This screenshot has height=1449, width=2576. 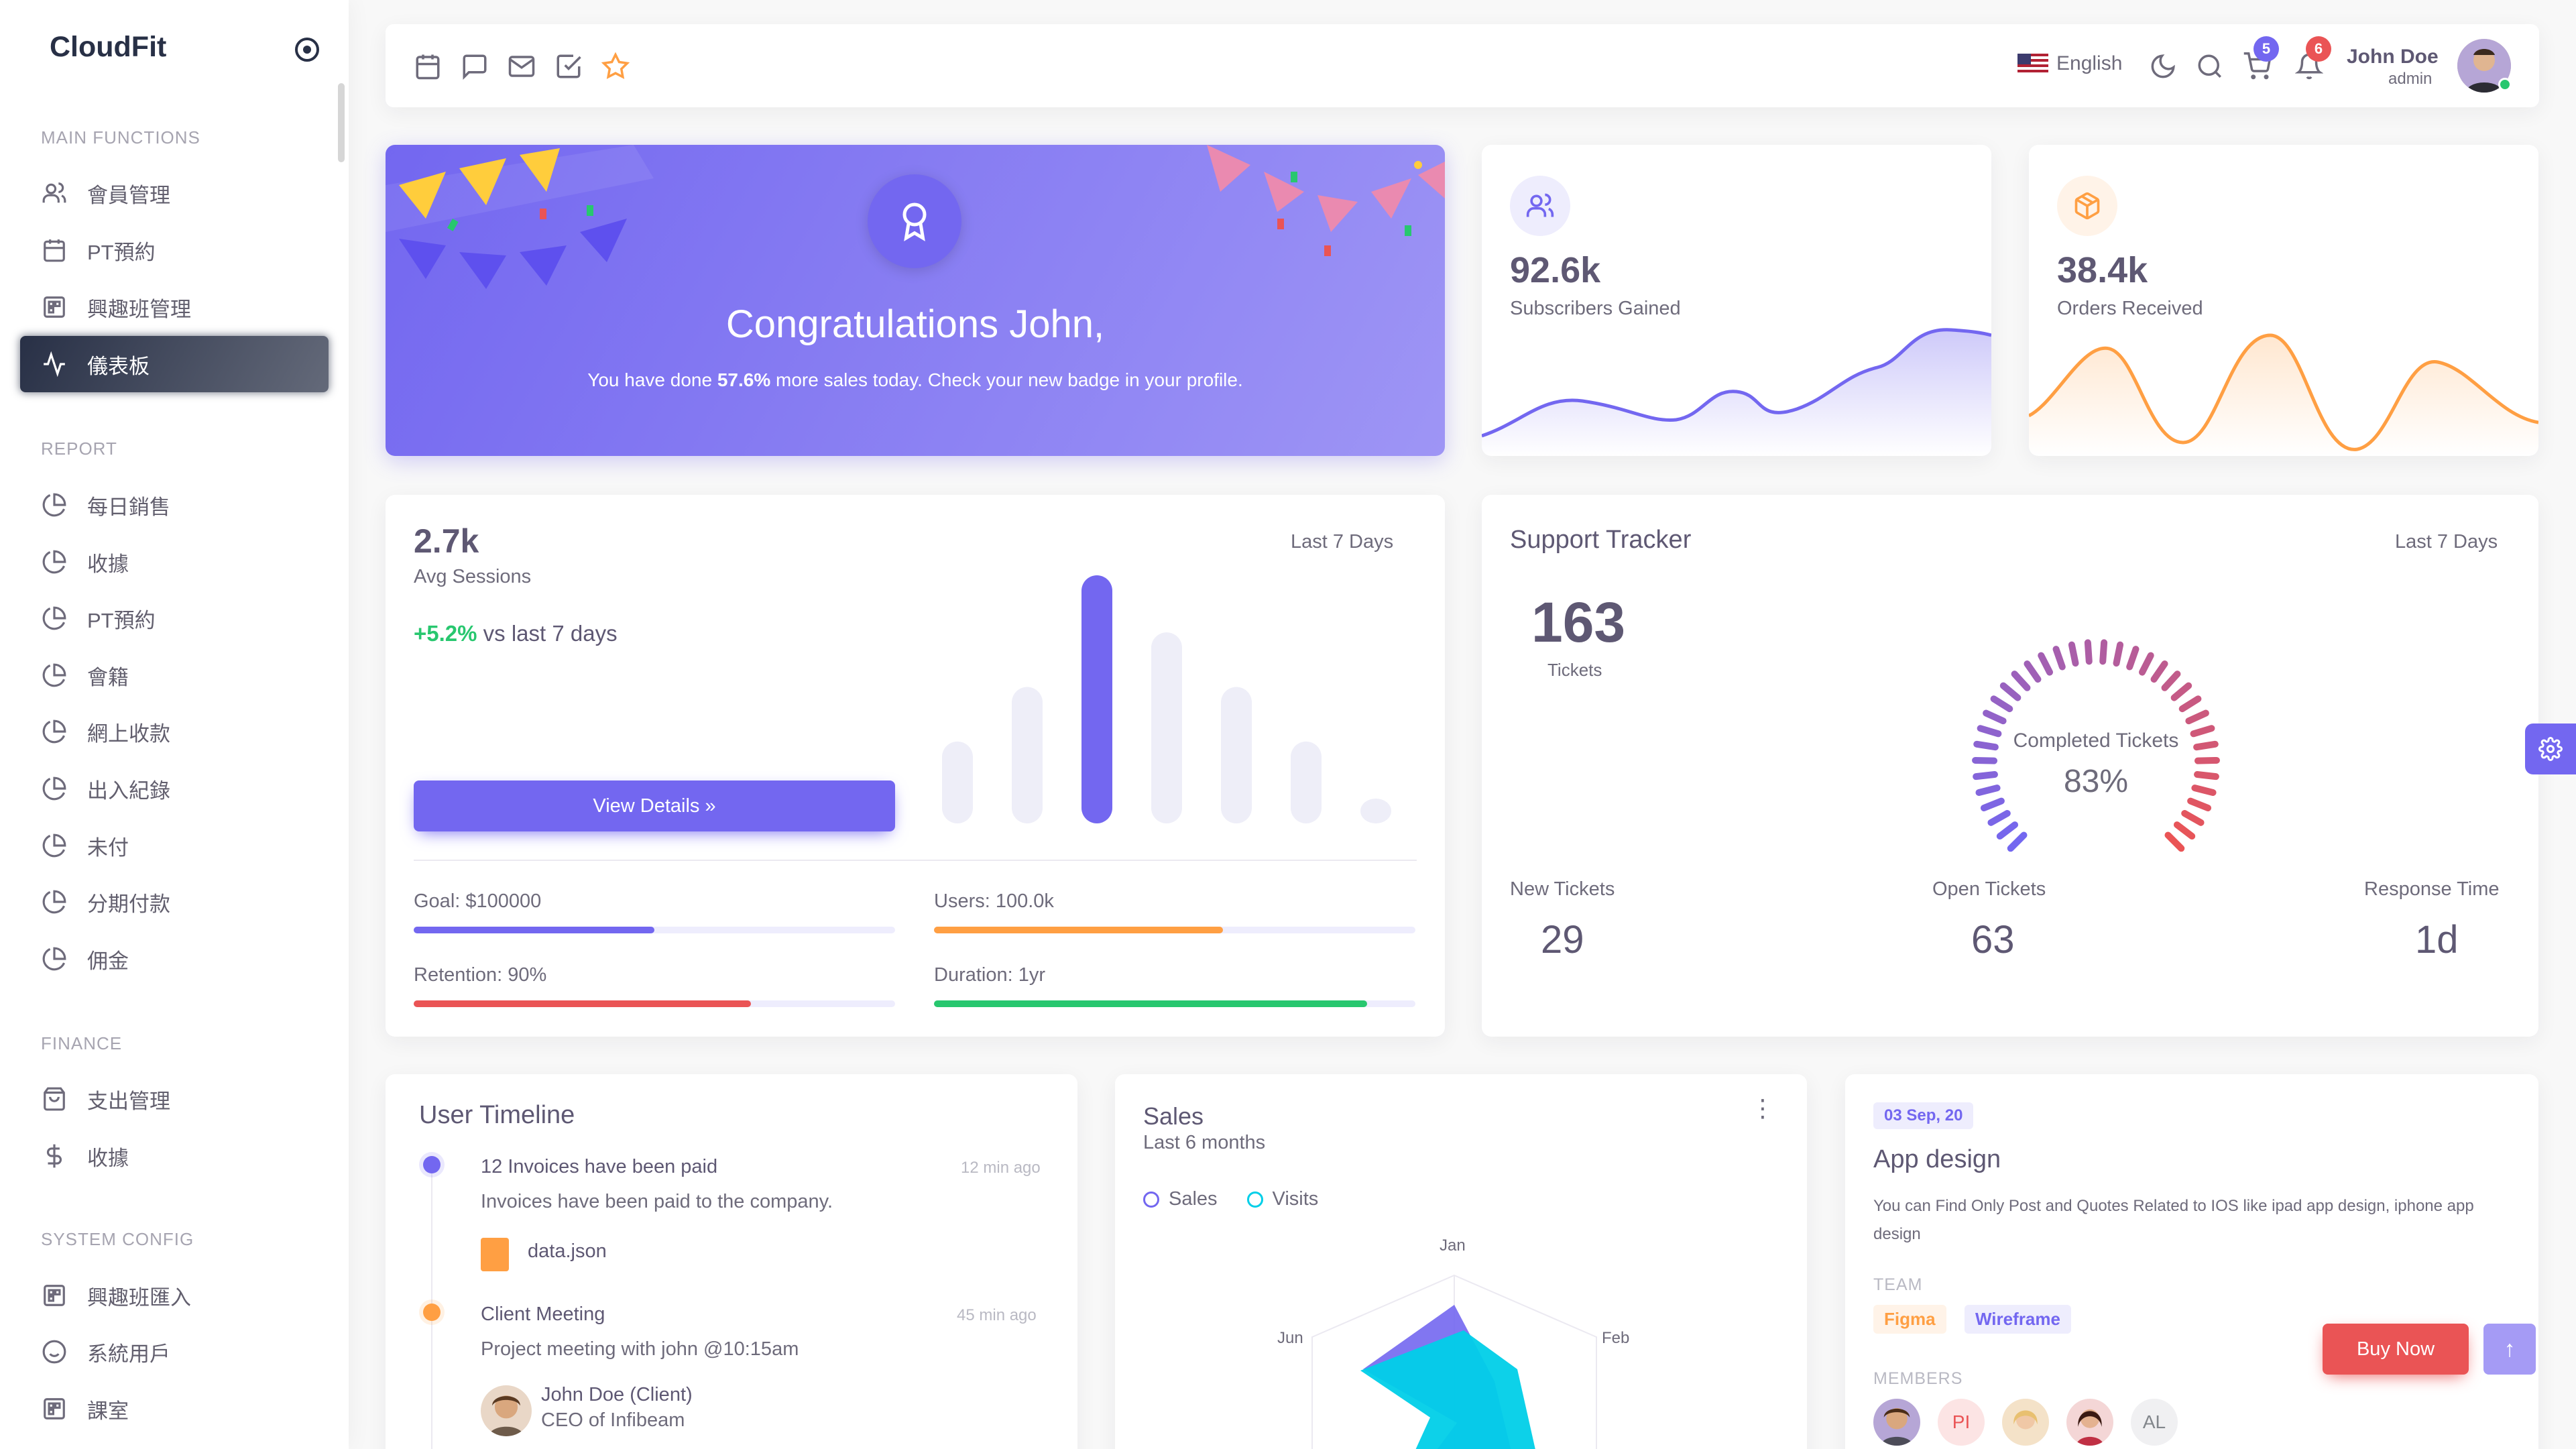 I want to click on tag-figma: Figma, so click(x=1909, y=1320).